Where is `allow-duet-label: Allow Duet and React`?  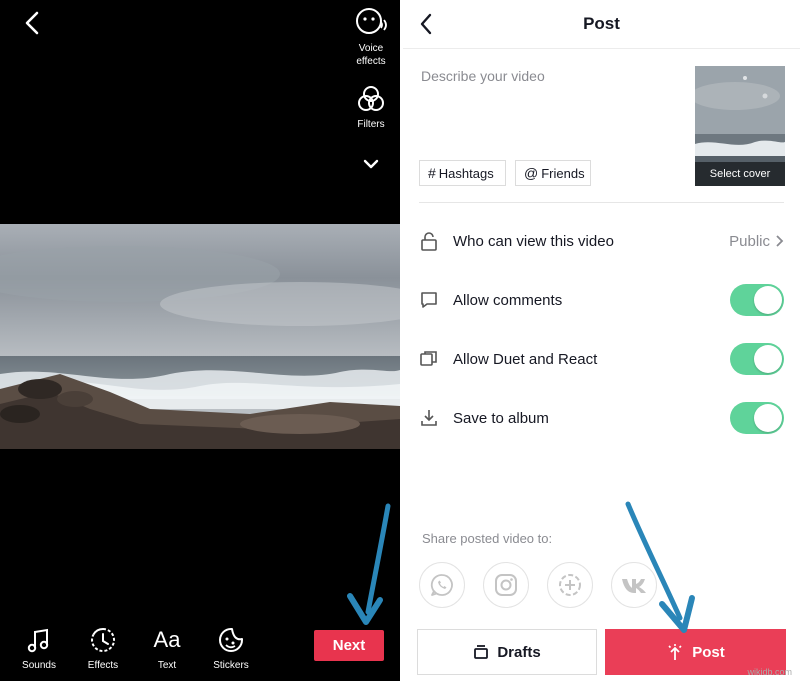 allow-duet-label: Allow Duet and React is located at coordinates (525, 359).